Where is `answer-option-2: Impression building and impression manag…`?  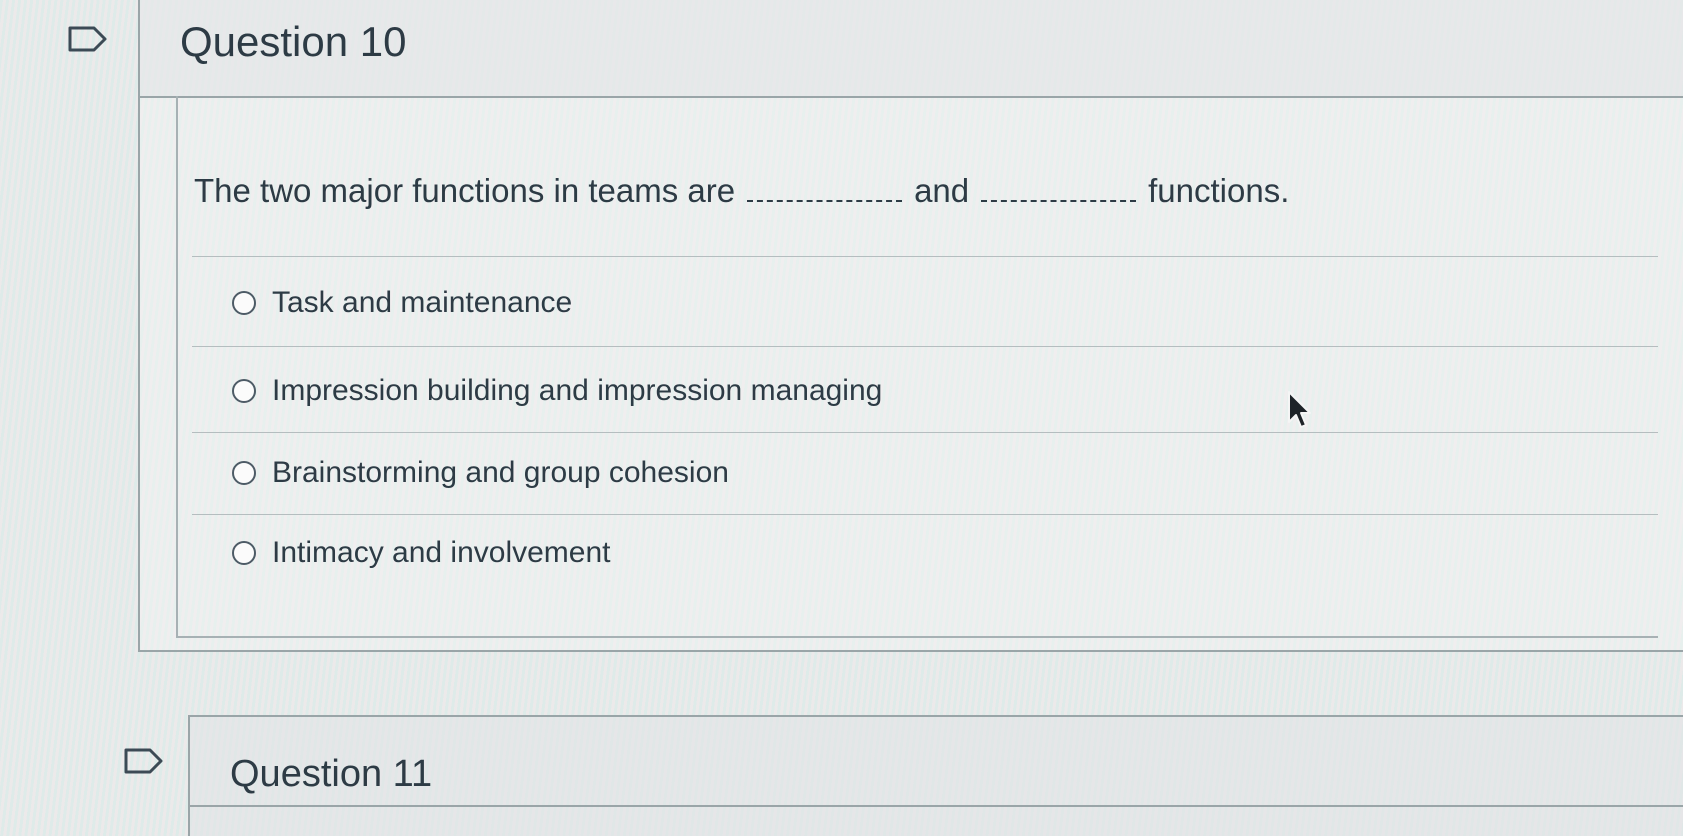 answer-option-2: Impression building and impression manag… is located at coordinates (557, 391).